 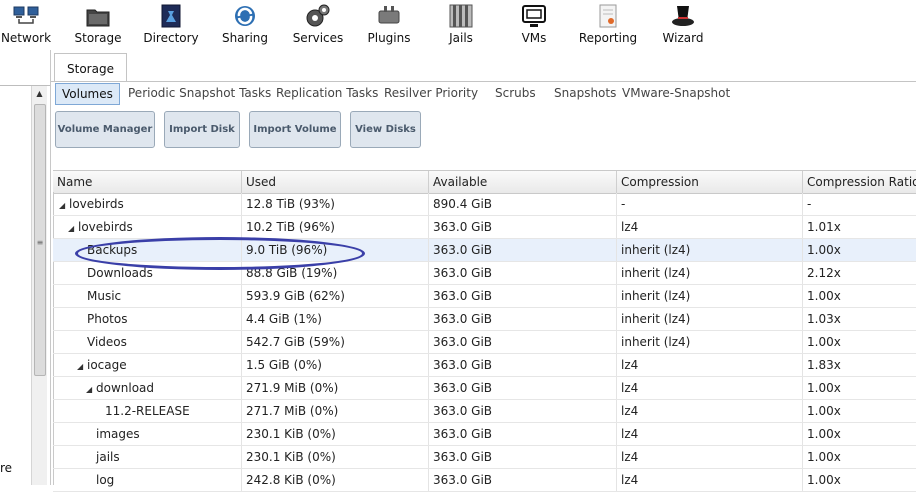 I want to click on toolbar-directory-label: Directory, so click(x=171, y=38).